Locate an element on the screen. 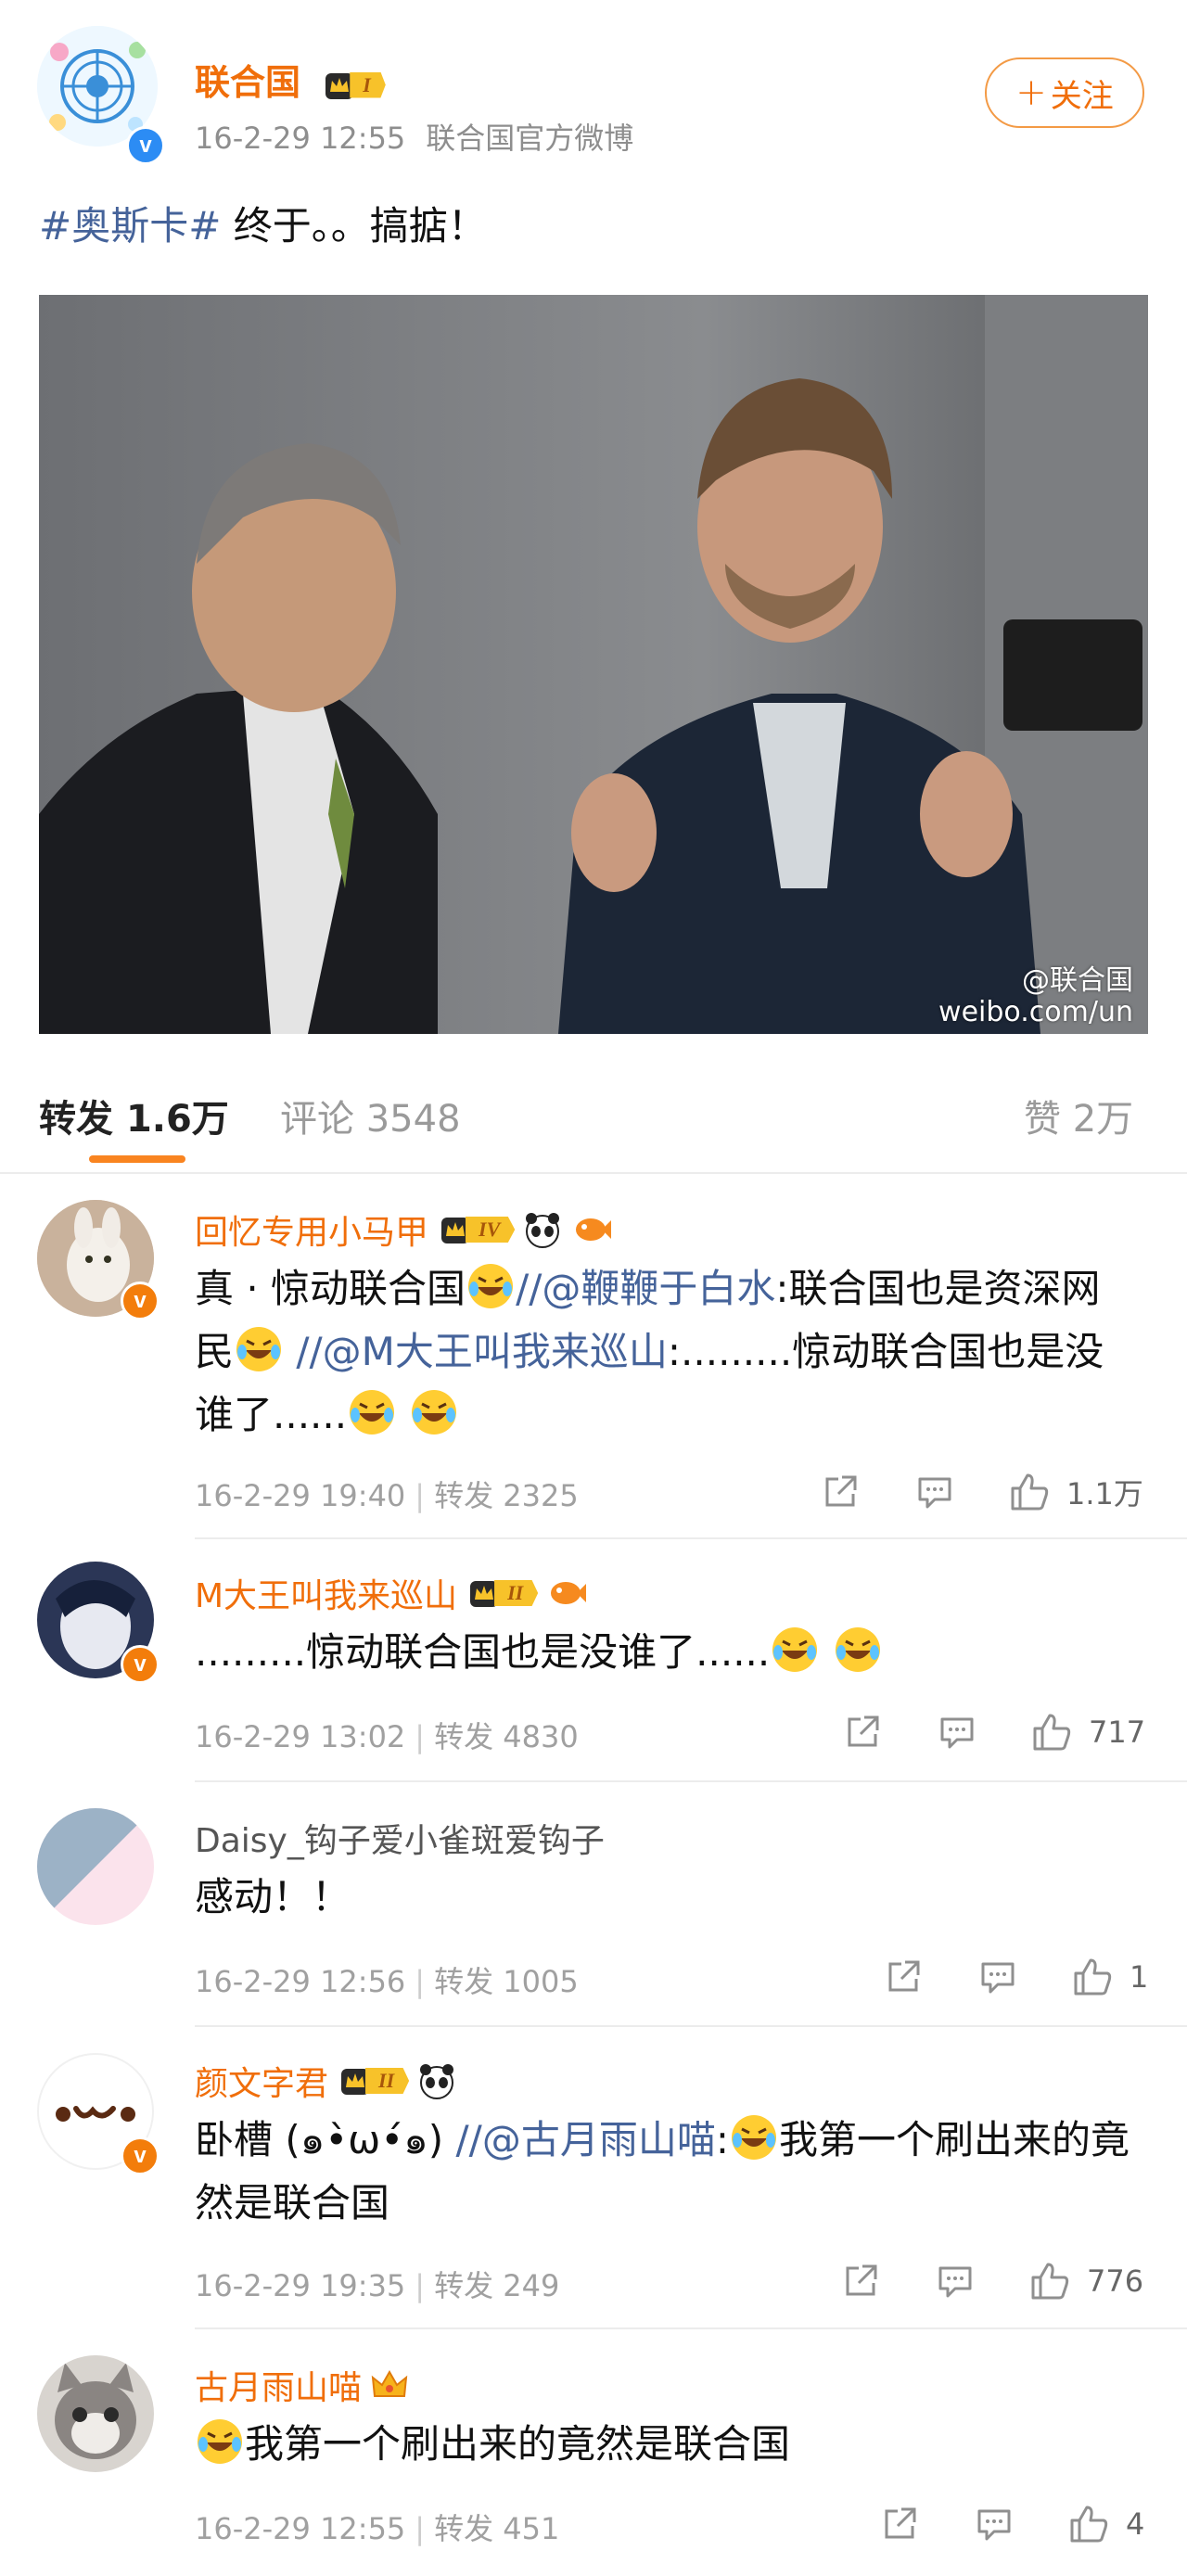 Image resolution: width=1187 pixels, height=2576 pixels. follow-button: + 关注 is located at coordinates (1064, 92).